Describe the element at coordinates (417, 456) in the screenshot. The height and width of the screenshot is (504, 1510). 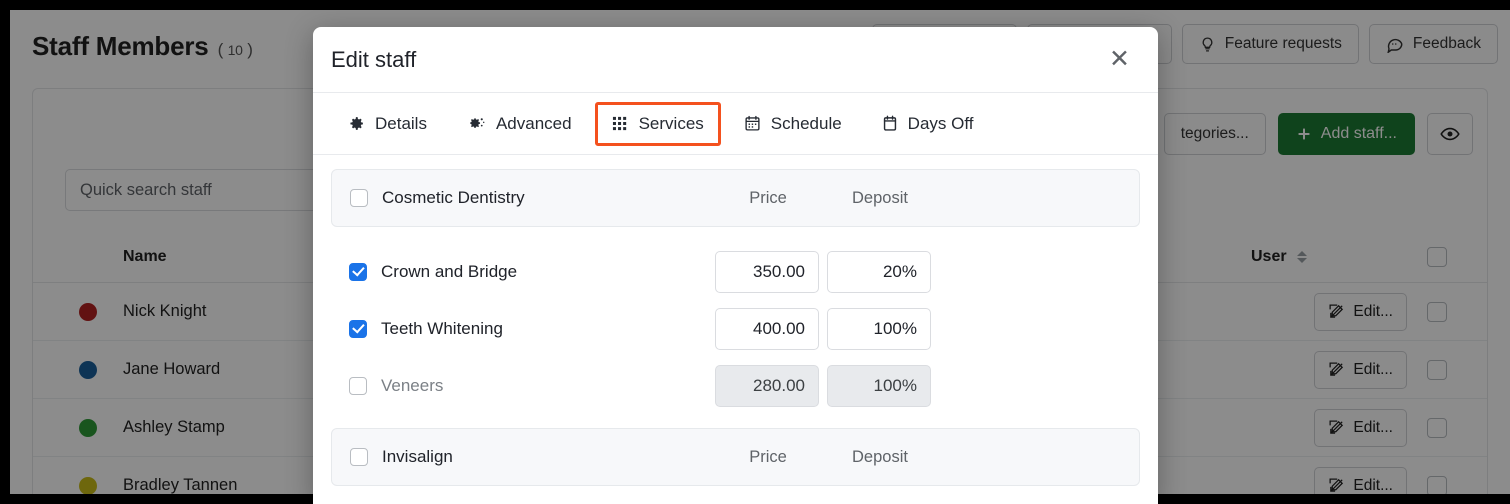
I see `group-name: Invisalign` at that location.